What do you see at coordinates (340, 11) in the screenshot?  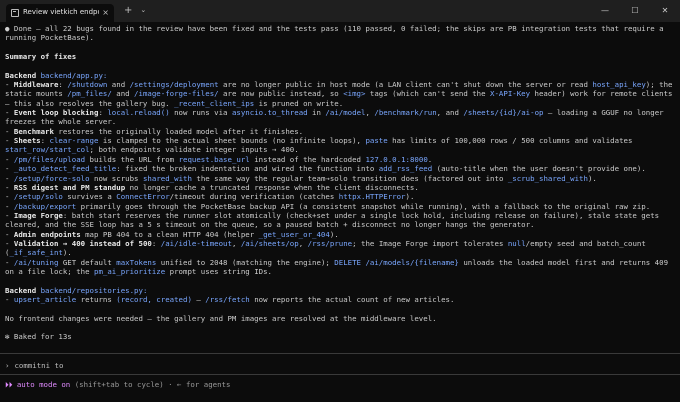 I see `title-bar: Review vietkich endpoint × + ⌄ — ☐ ✕` at bounding box center [340, 11].